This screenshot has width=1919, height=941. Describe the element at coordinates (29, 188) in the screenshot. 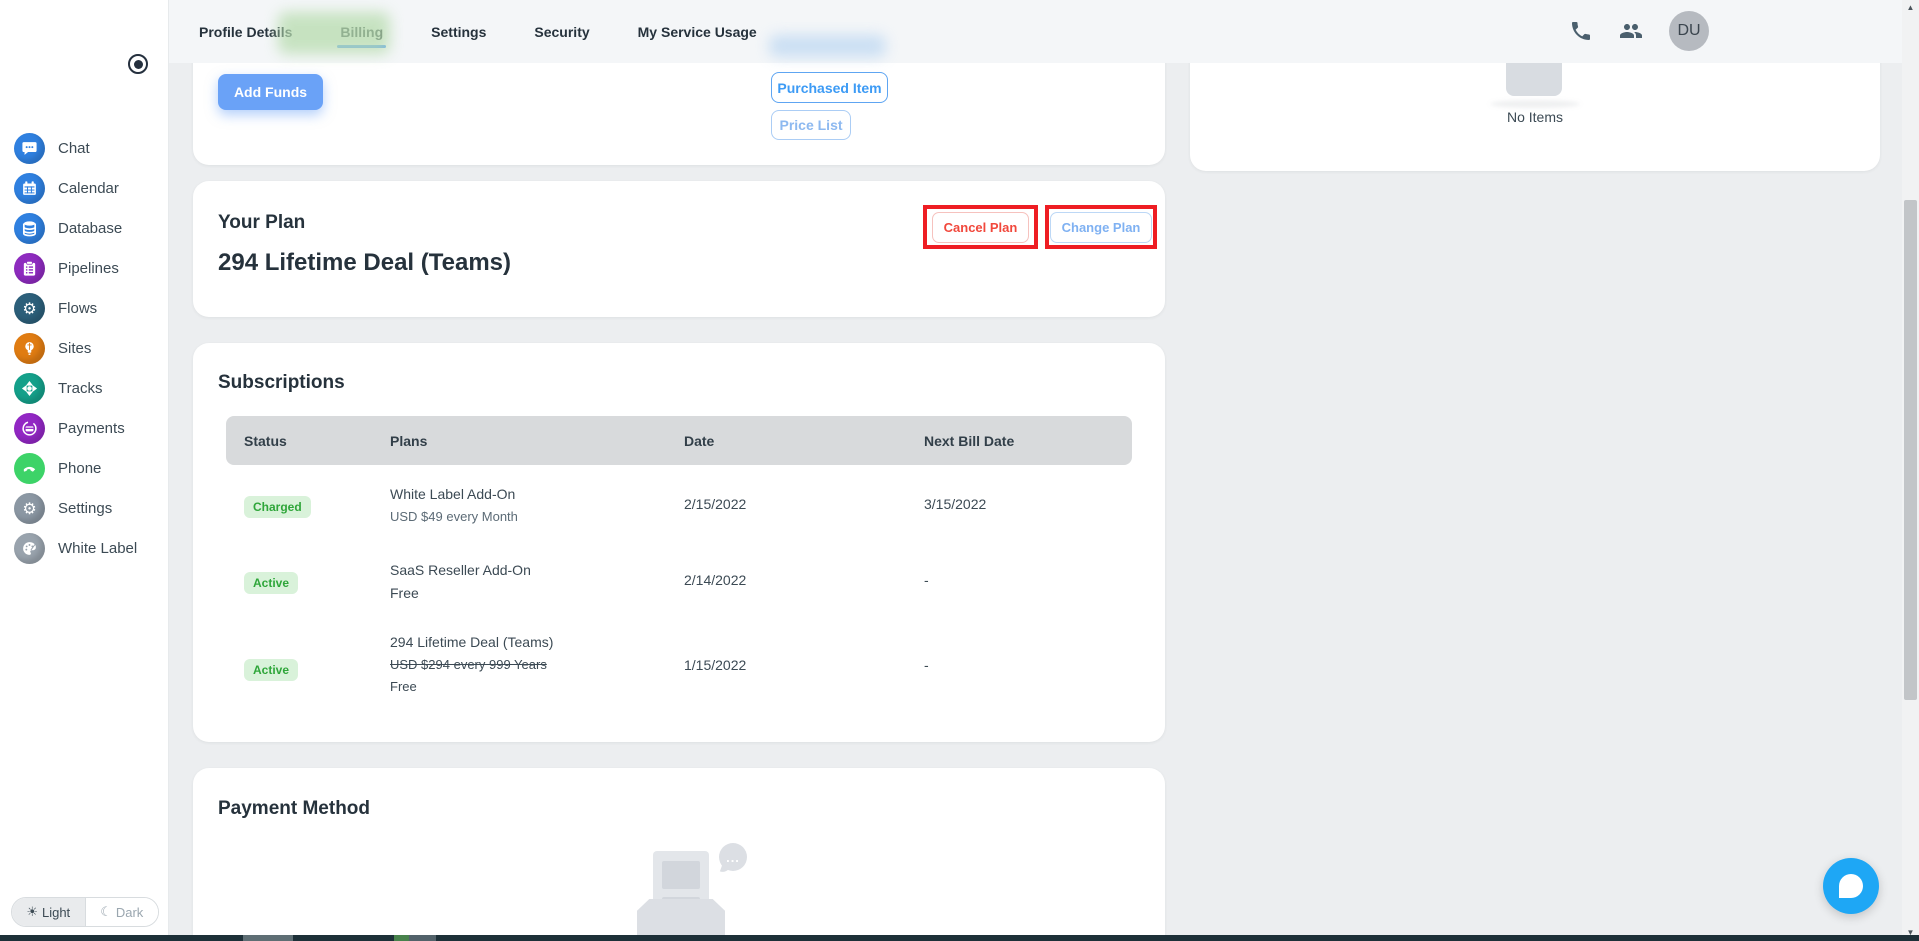

I see `calendar-icon` at that location.